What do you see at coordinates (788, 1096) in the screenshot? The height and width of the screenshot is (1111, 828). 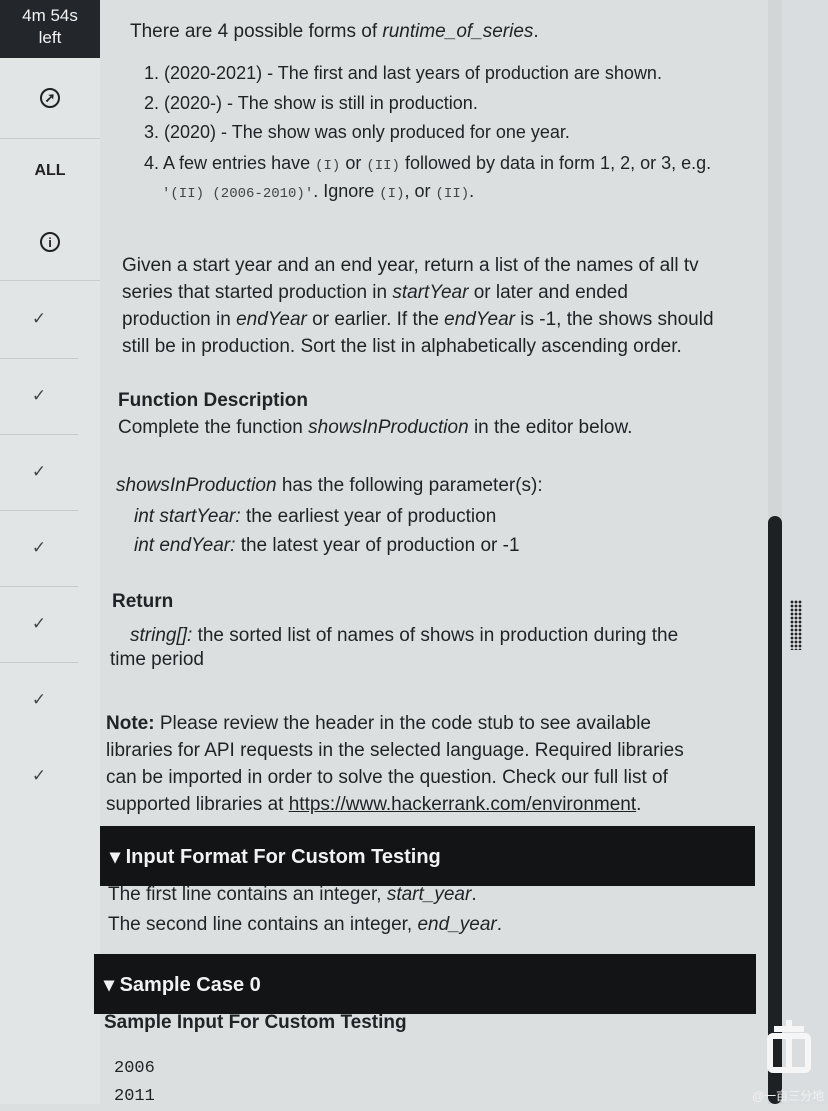 I see `watermark-text: @一亩三分地` at bounding box center [788, 1096].